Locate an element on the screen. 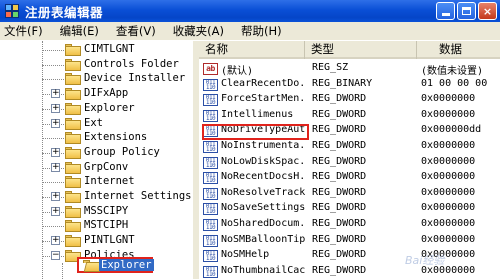 The height and width of the screenshot is (279, 500). tree-item: + MSSCIPY is located at coordinates (96, 212).